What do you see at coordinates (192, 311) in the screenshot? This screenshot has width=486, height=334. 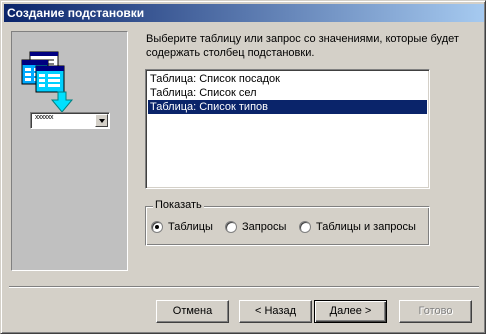 I see `cancel-button: Отмена` at bounding box center [192, 311].